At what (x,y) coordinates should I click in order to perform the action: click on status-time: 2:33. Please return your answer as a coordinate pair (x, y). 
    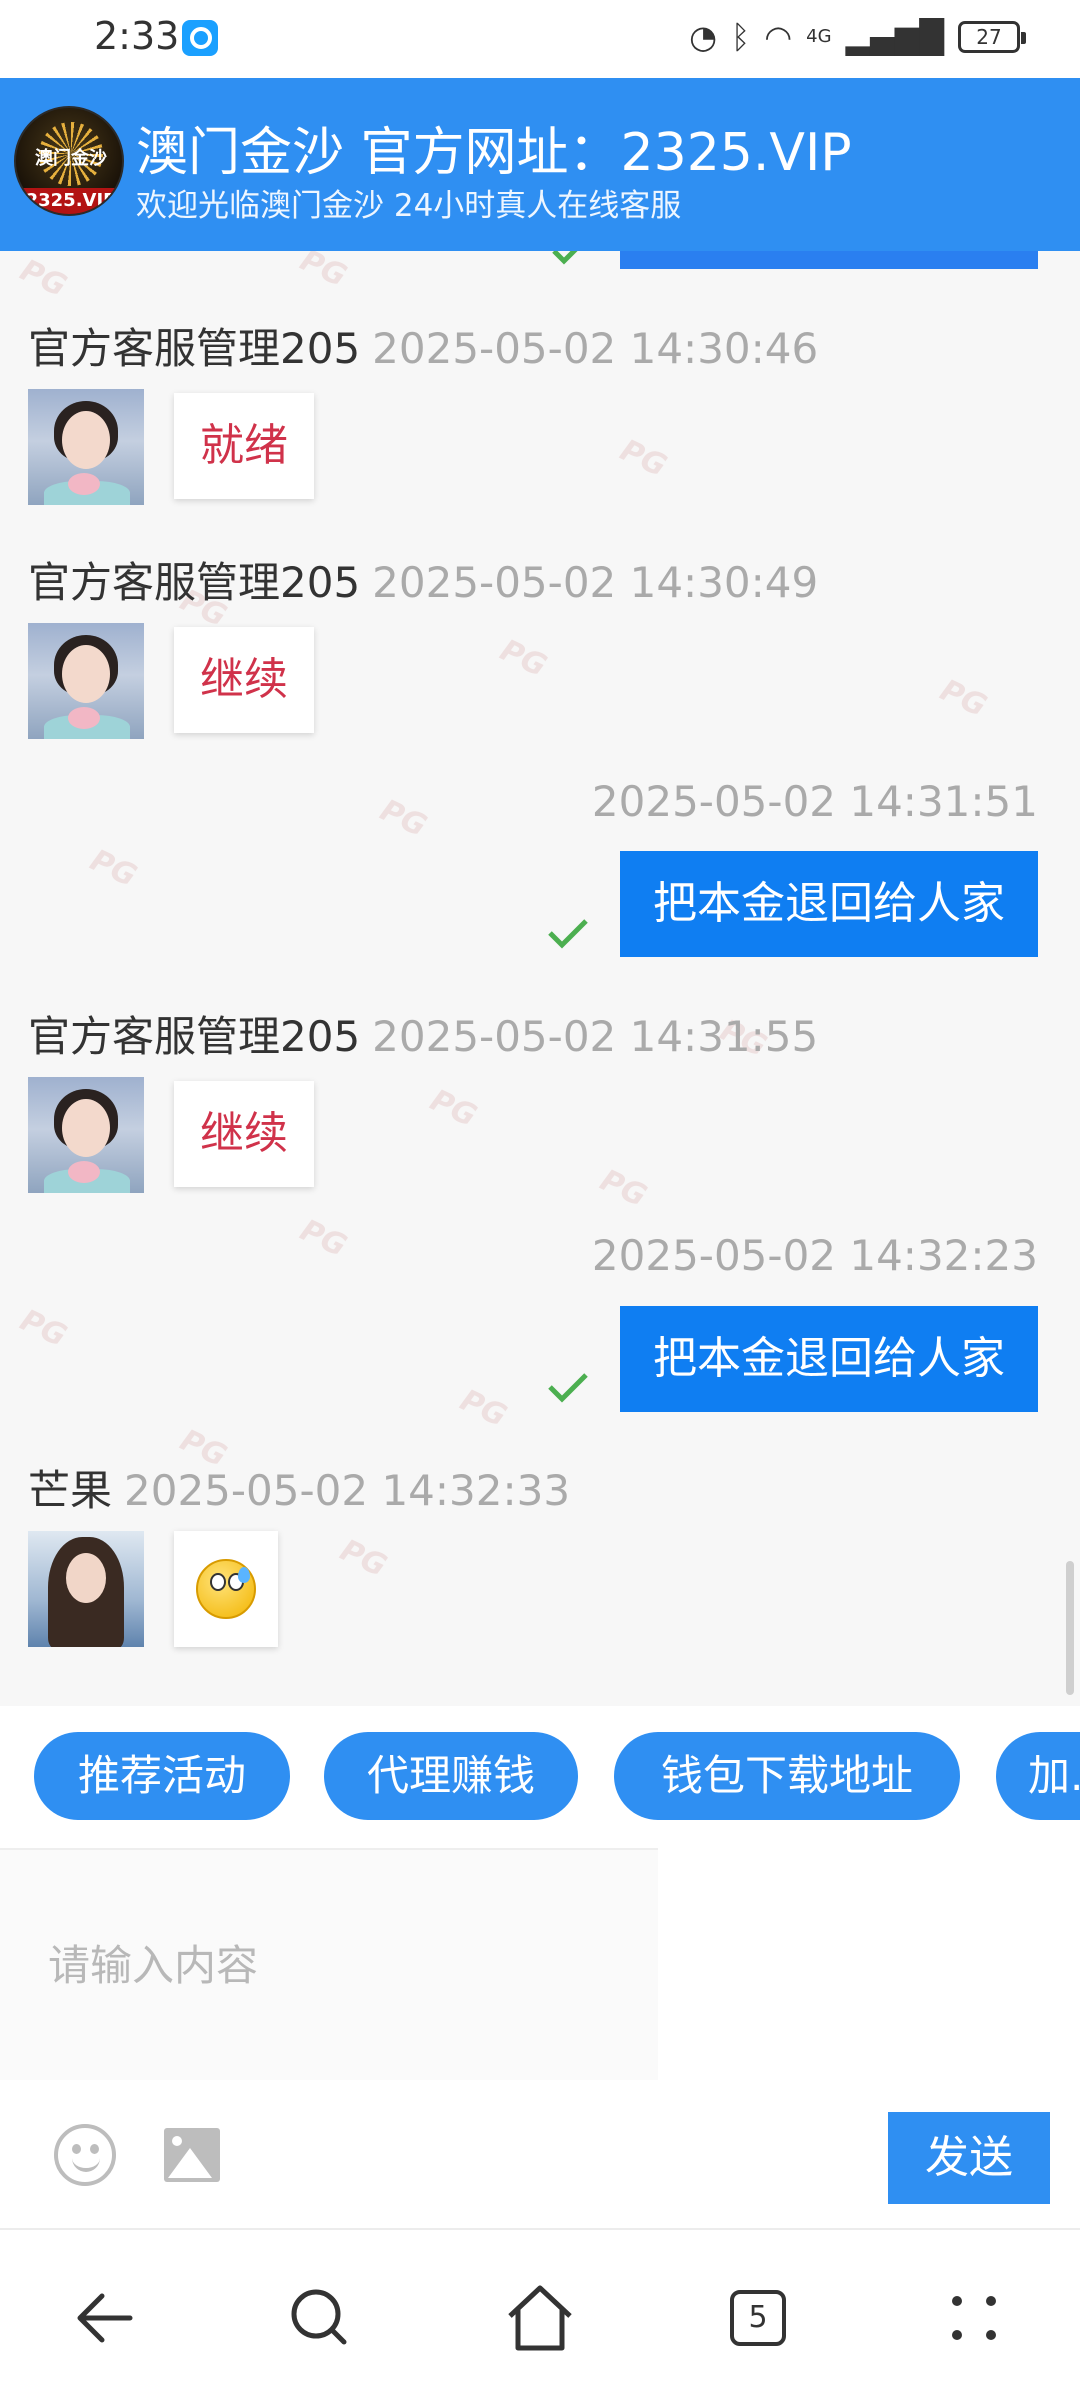
    Looking at the image, I should click on (137, 36).